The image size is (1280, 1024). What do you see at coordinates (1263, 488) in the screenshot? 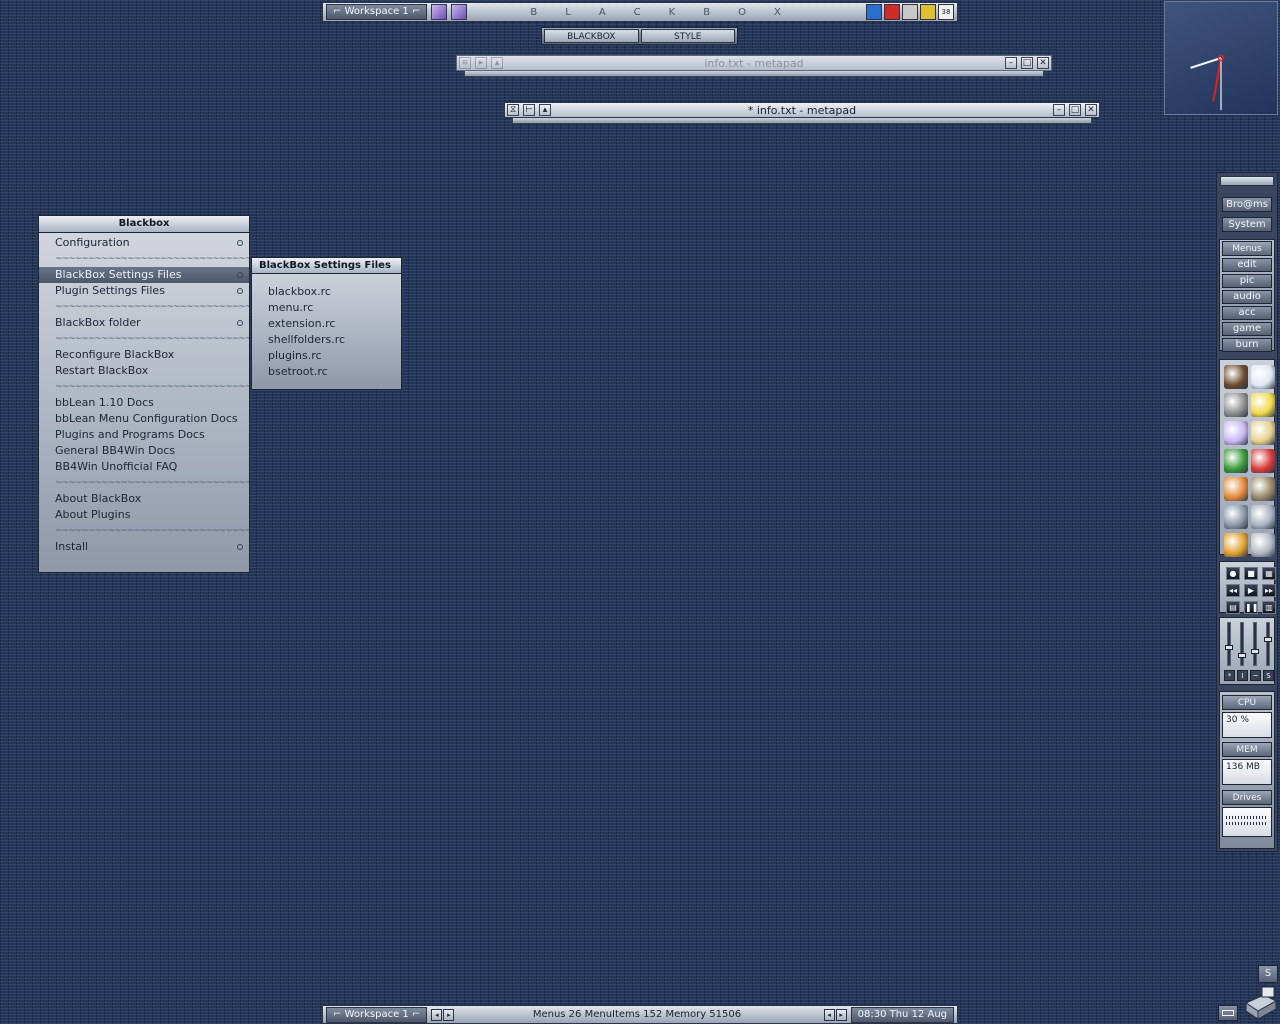
I see `package-icon` at bounding box center [1263, 488].